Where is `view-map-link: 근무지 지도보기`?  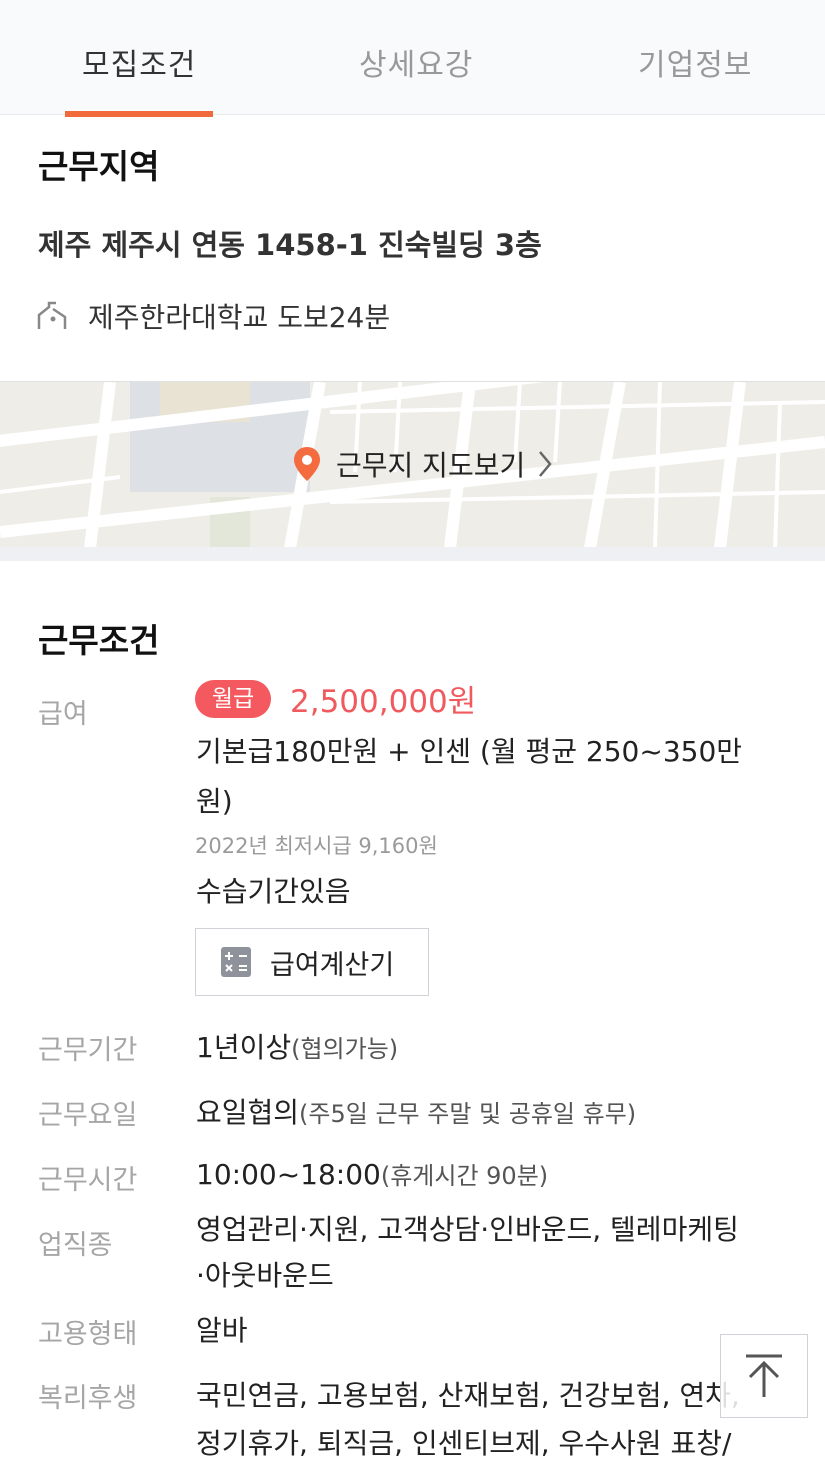 view-map-link: 근무지 지도보기 is located at coordinates (423, 464).